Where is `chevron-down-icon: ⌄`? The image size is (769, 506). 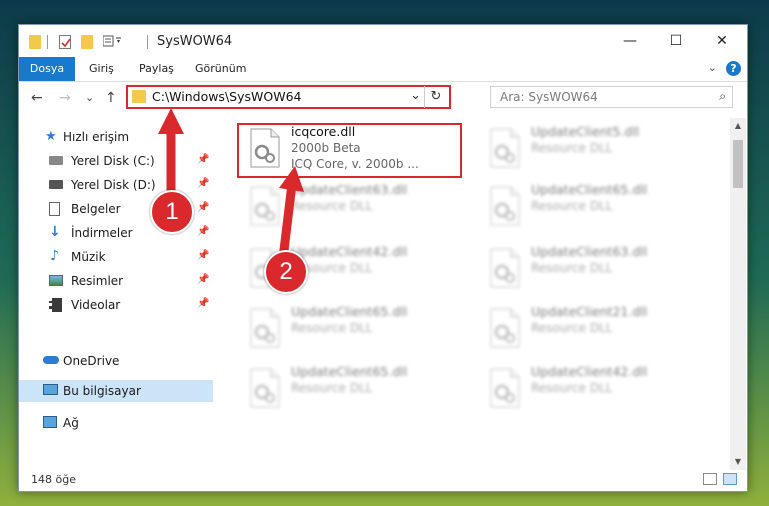 chevron-down-icon: ⌄ is located at coordinates (415, 95).